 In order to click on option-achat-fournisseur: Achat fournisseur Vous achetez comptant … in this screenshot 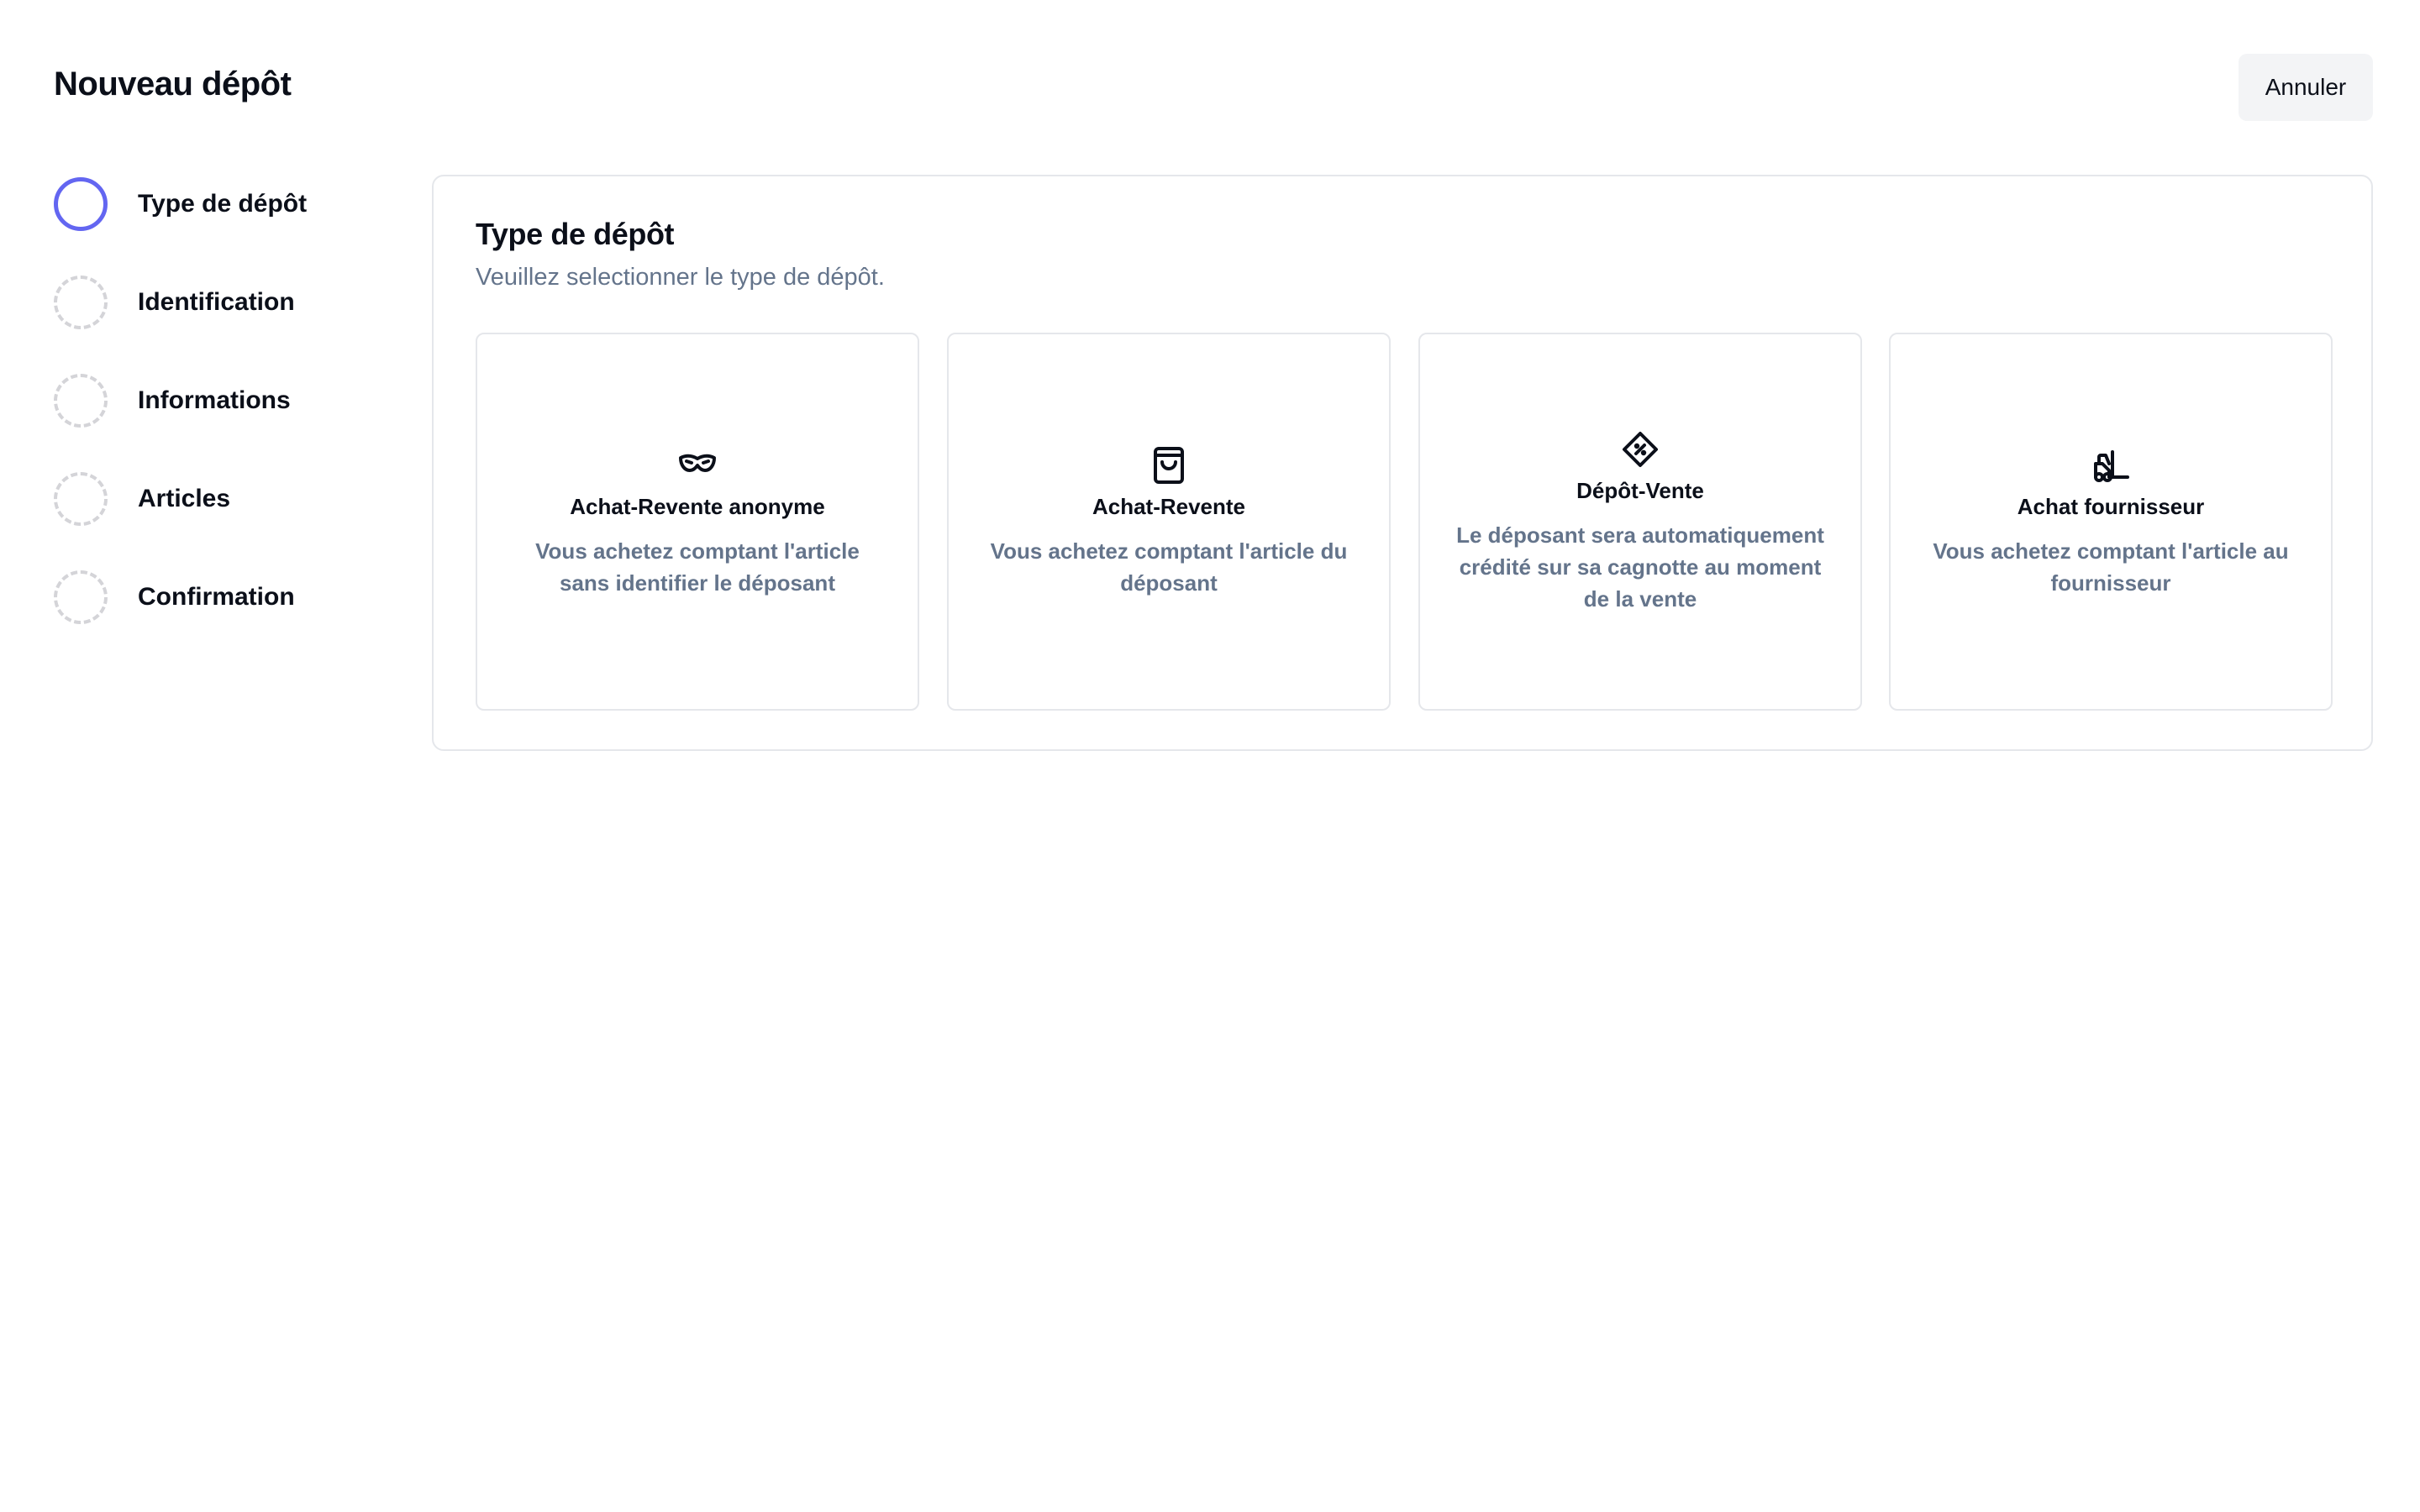, I will do `click(2111, 522)`.